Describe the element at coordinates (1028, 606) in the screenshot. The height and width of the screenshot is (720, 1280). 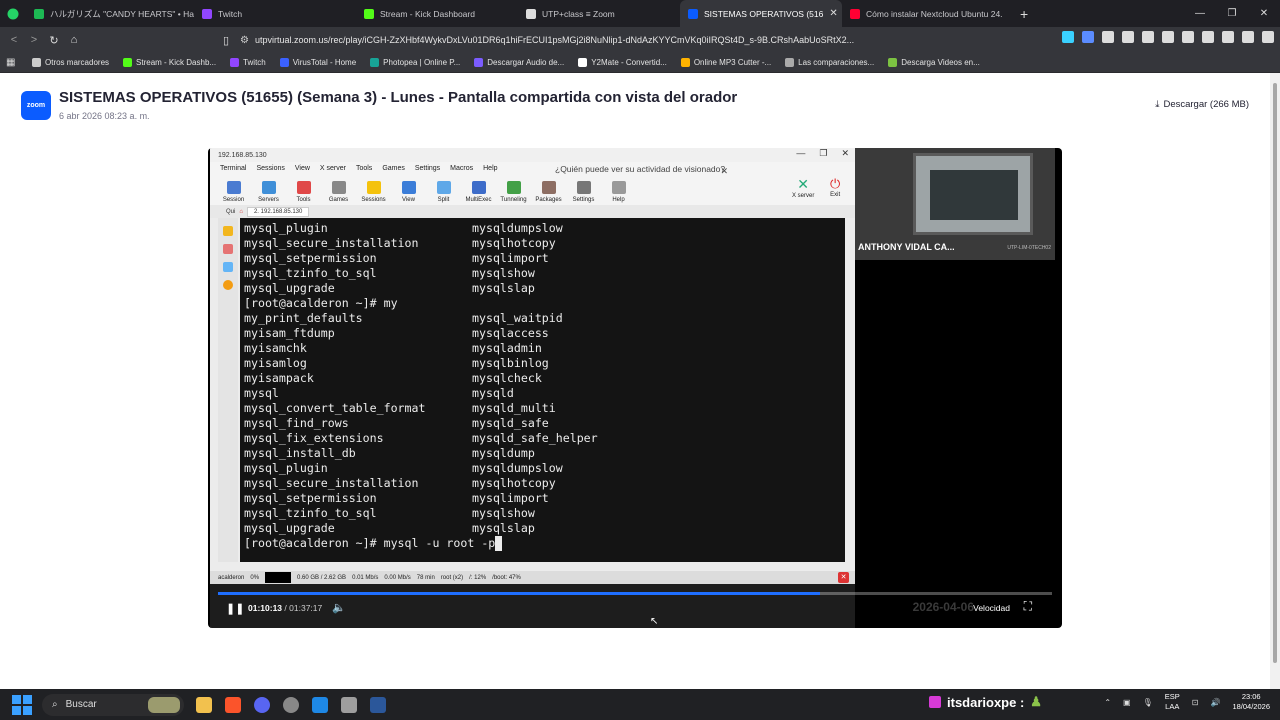
I see `fullscreen-icon: ⛶` at that location.